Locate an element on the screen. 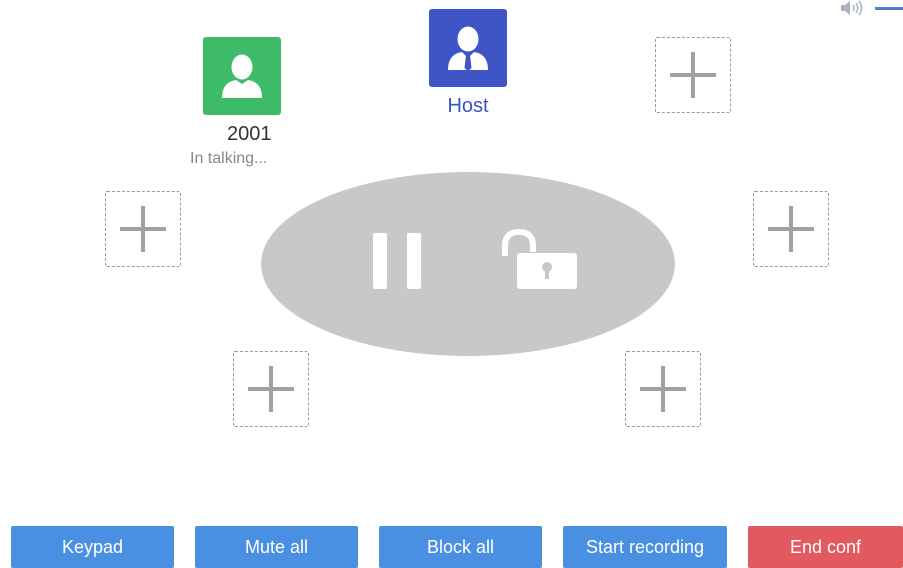  end-conf-button: End conf is located at coordinates (825, 547).